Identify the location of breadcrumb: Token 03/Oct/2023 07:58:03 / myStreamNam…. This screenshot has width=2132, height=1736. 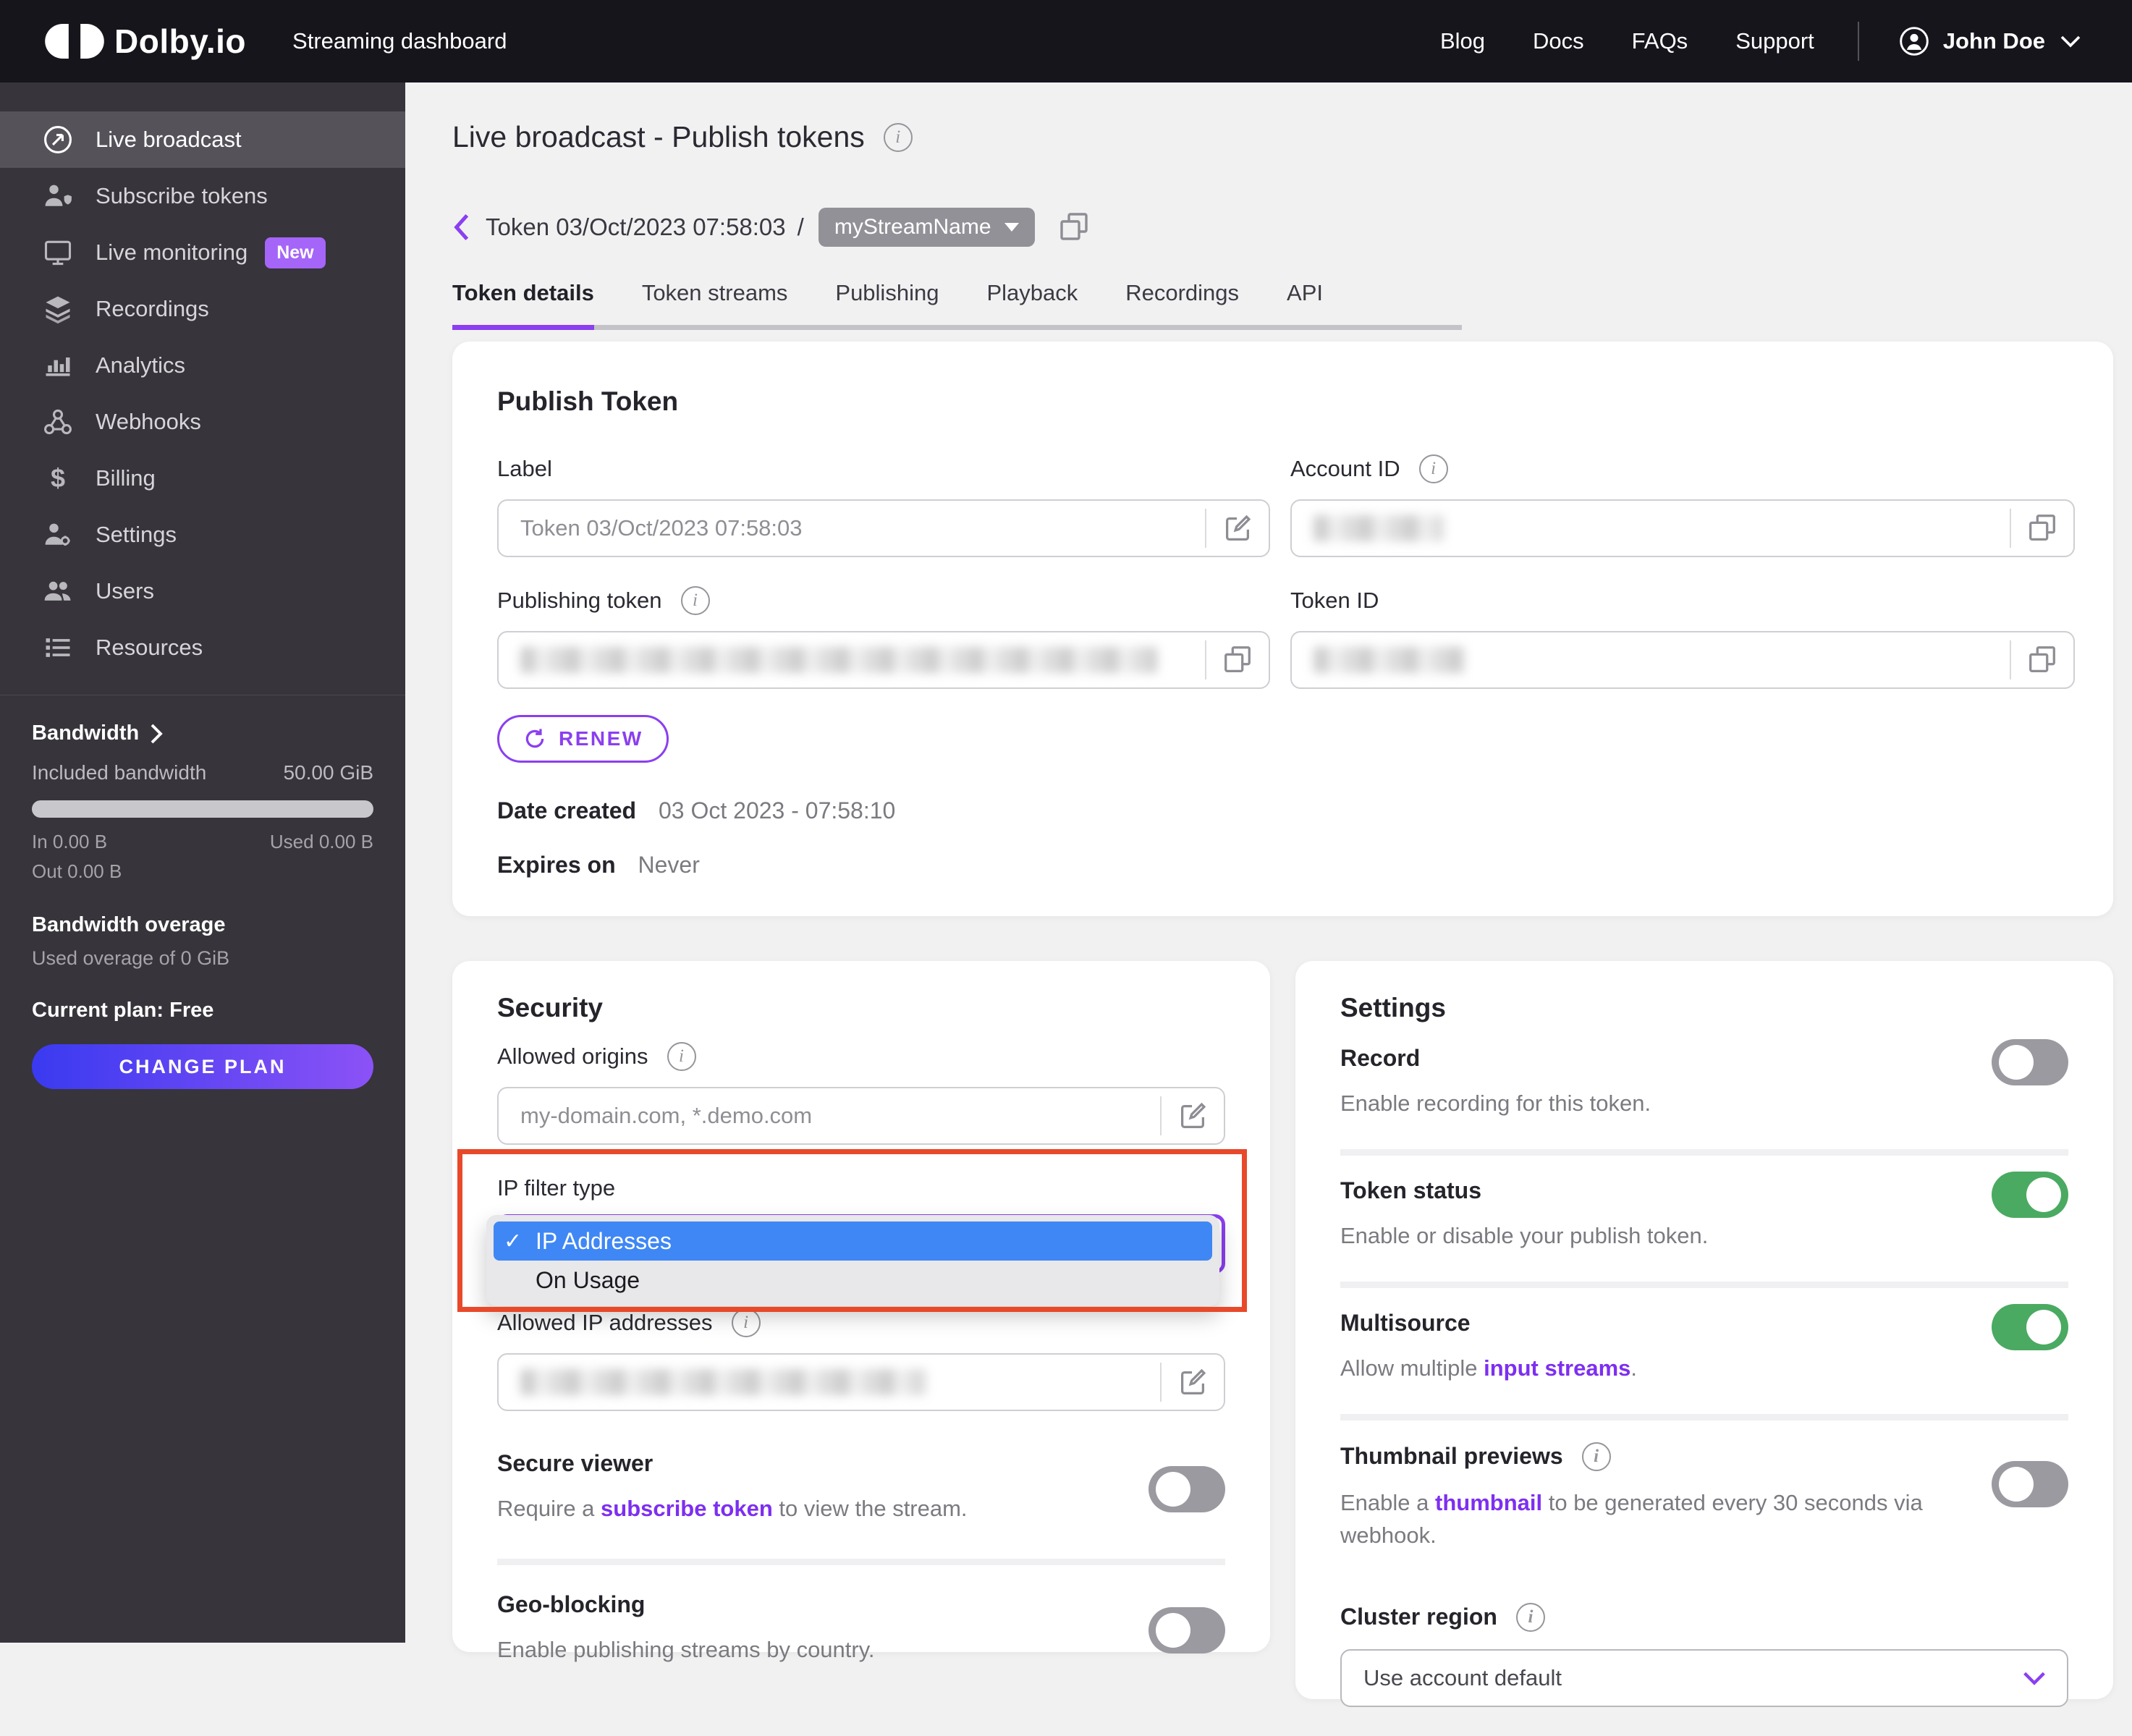
(1292, 227).